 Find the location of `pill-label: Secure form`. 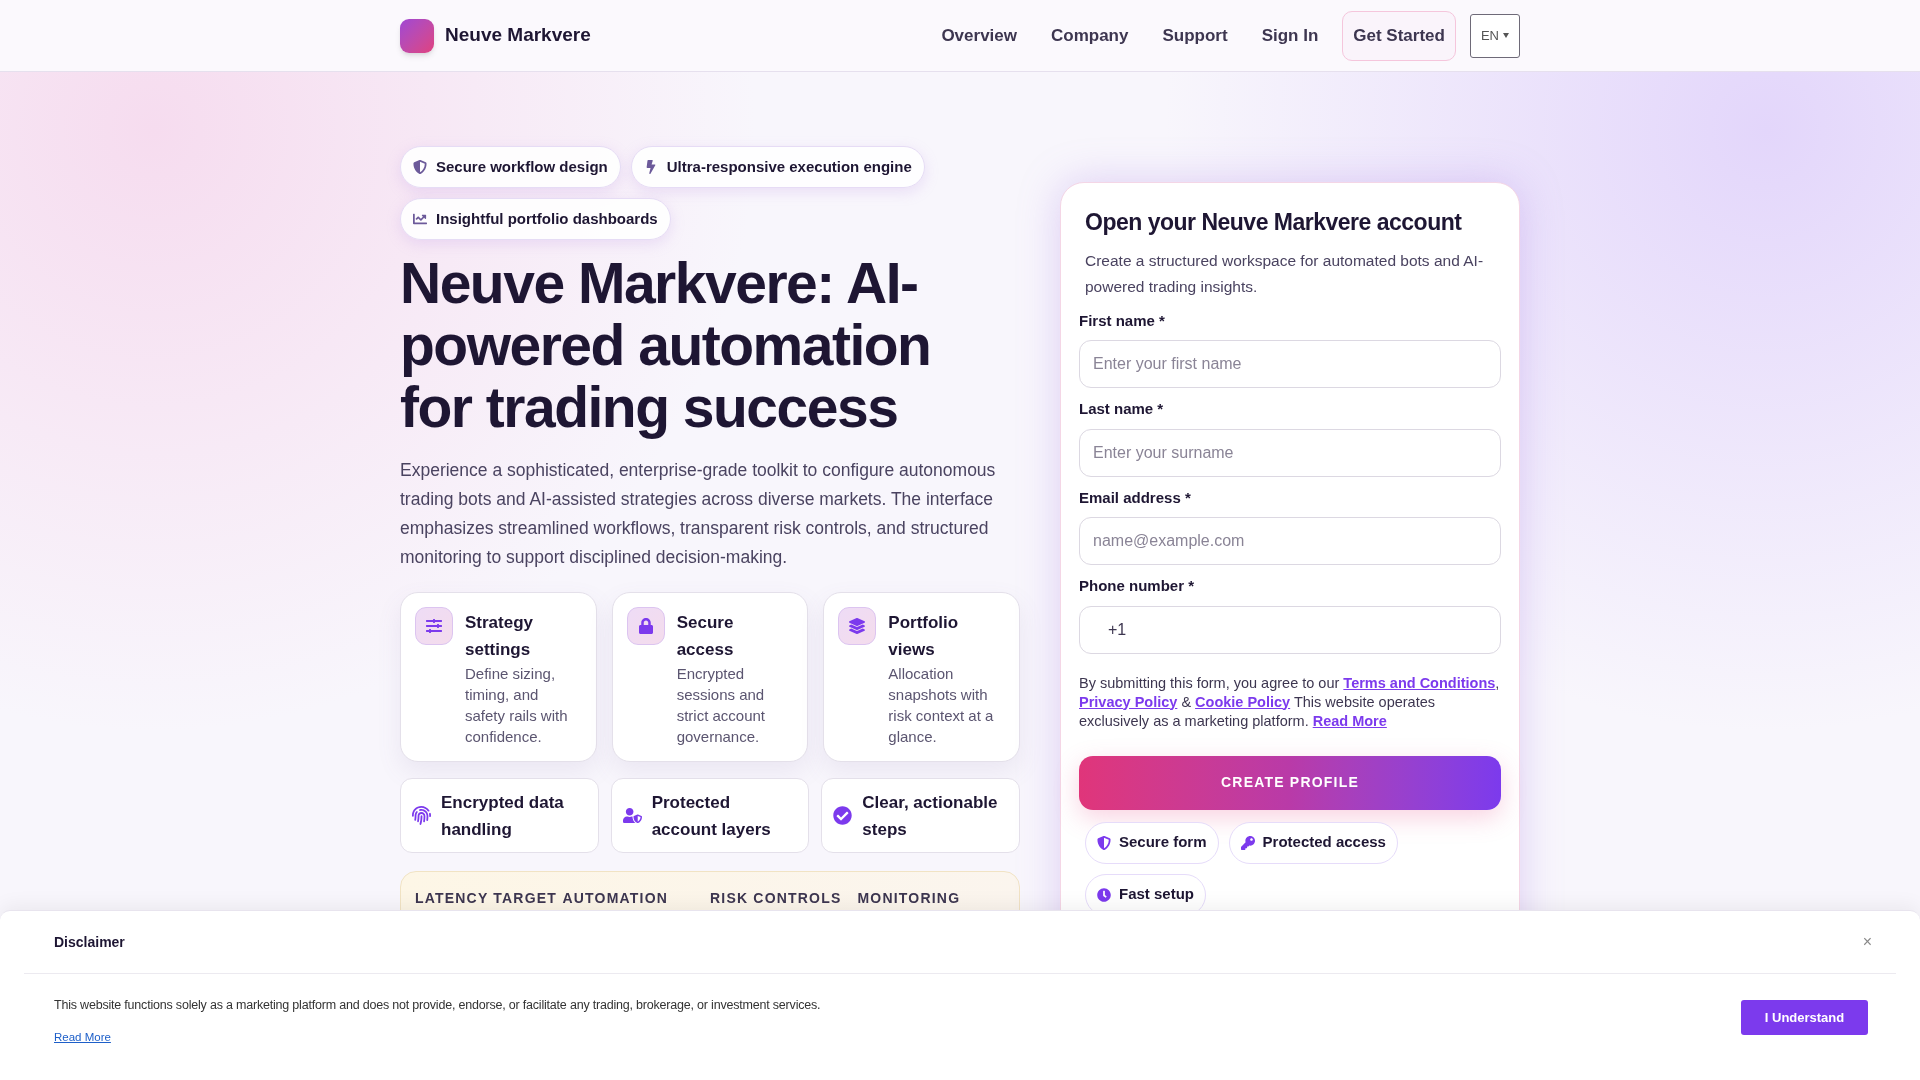

pill-label: Secure form is located at coordinates (1163, 842).